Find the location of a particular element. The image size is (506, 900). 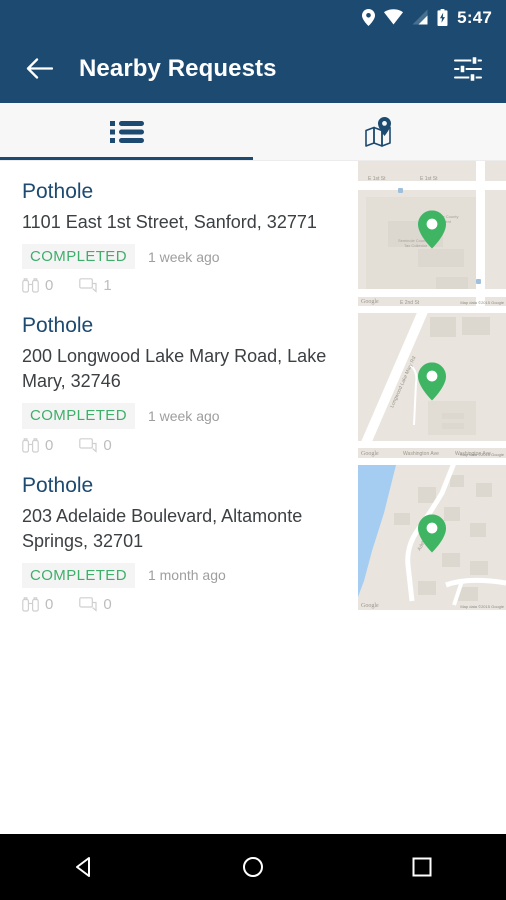

signal-icon is located at coordinates (420, 17).